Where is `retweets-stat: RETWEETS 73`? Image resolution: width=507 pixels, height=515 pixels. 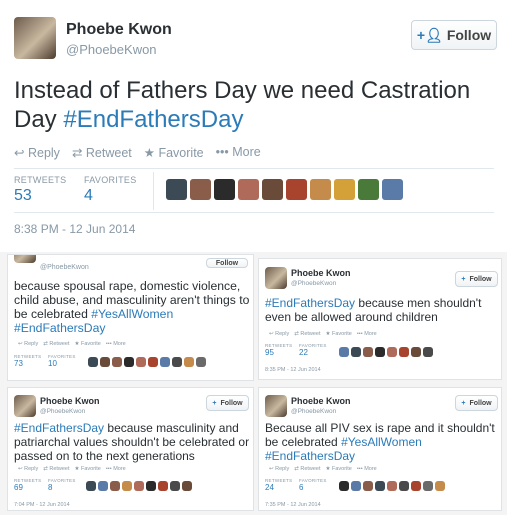 retweets-stat: RETWEETS 73 is located at coordinates (27, 361).